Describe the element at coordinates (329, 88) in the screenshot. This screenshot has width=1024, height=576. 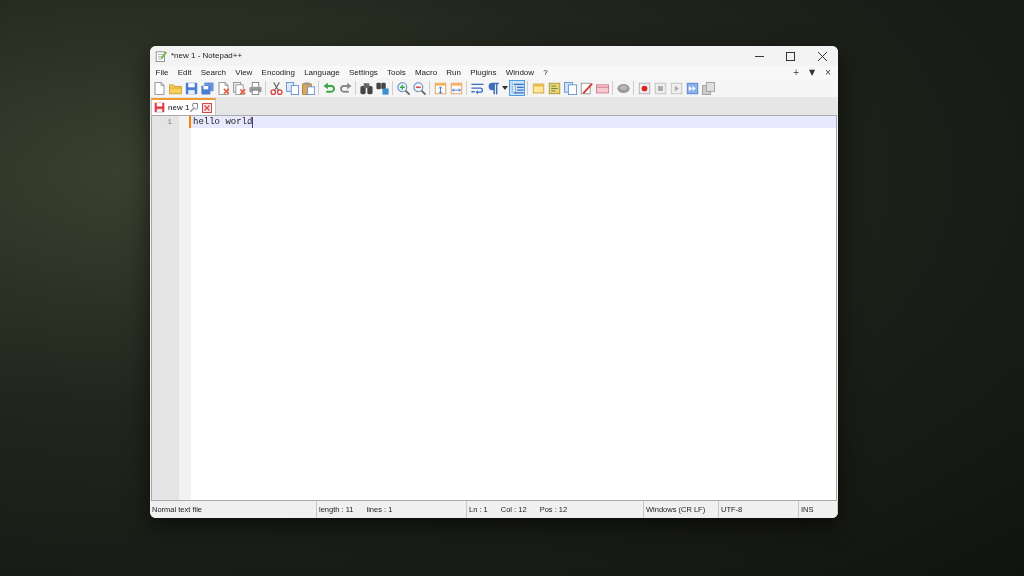
I see `curved-arrow-left-icon` at that location.